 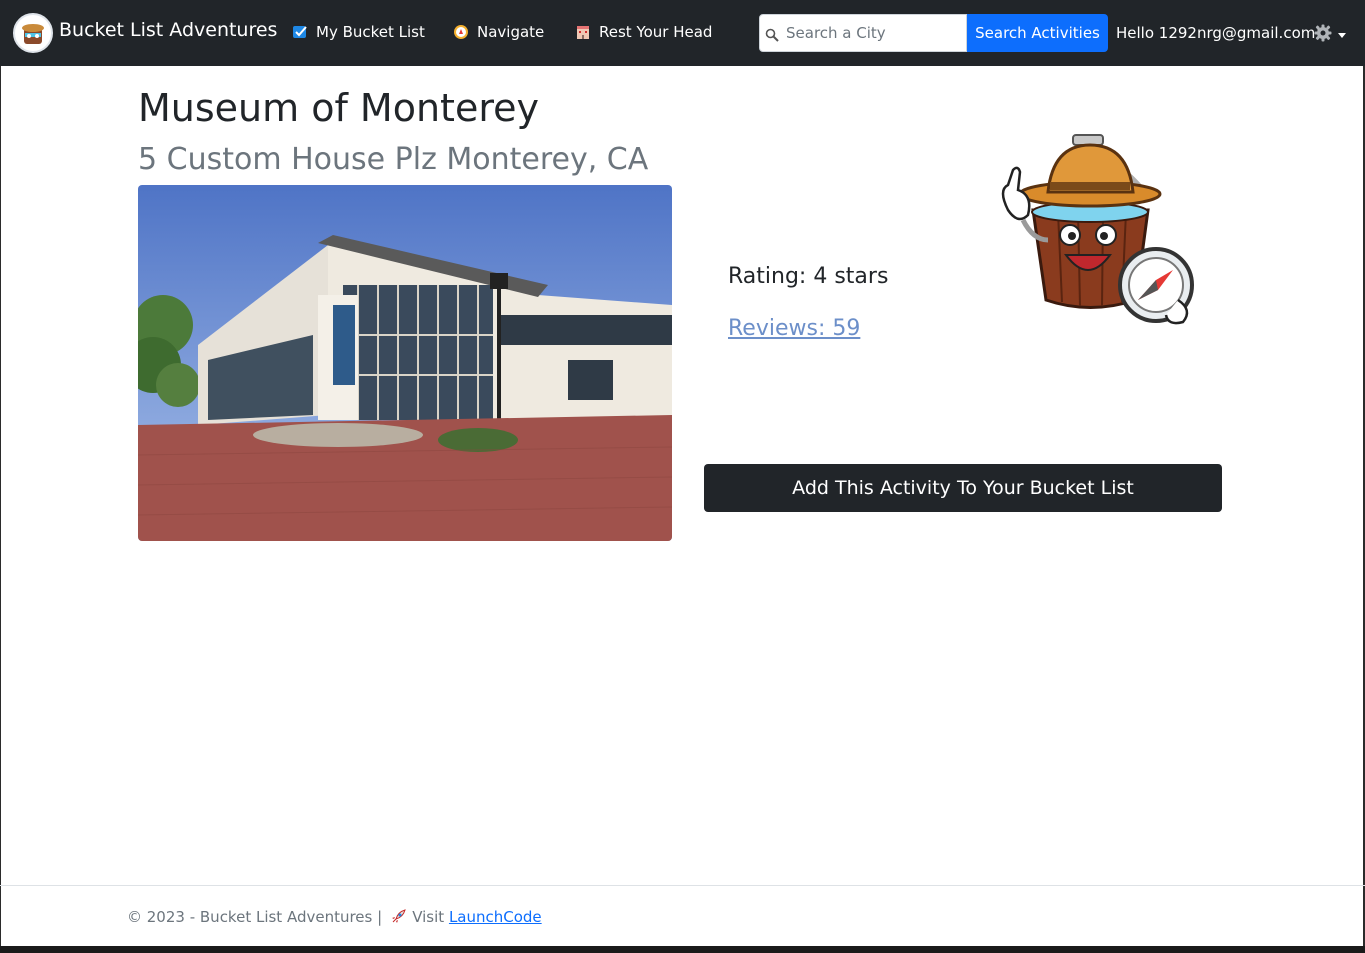 What do you see at coordinates (495, 917) in the screenshot?
I see `launchcode-link: LaunchCode` at bounding box center [495, 917].